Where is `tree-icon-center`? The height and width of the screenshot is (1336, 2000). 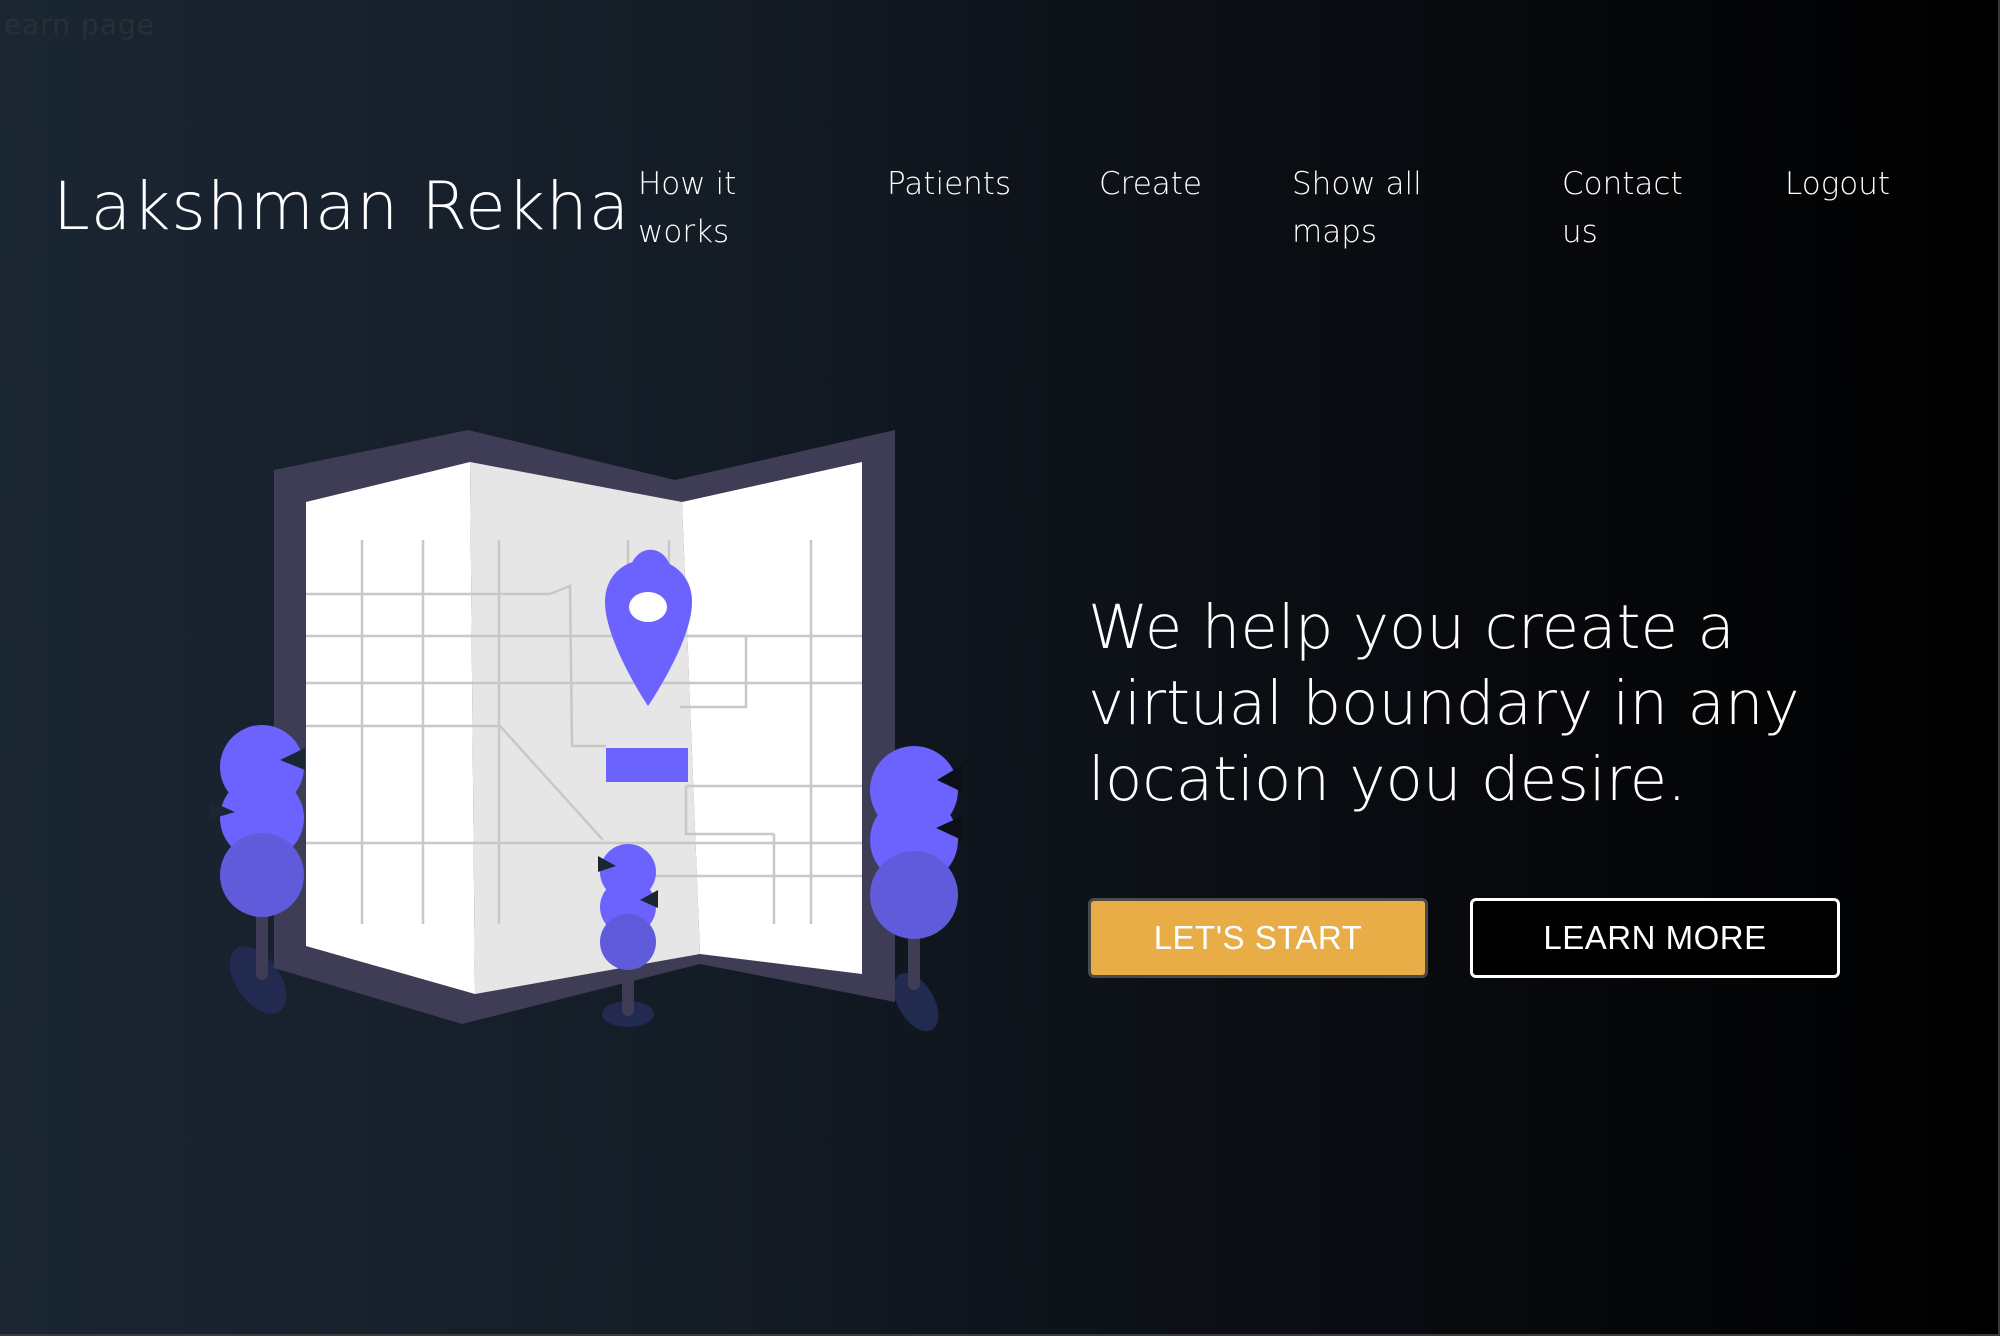
tree-icon-center is located at coordinates (628, 930).